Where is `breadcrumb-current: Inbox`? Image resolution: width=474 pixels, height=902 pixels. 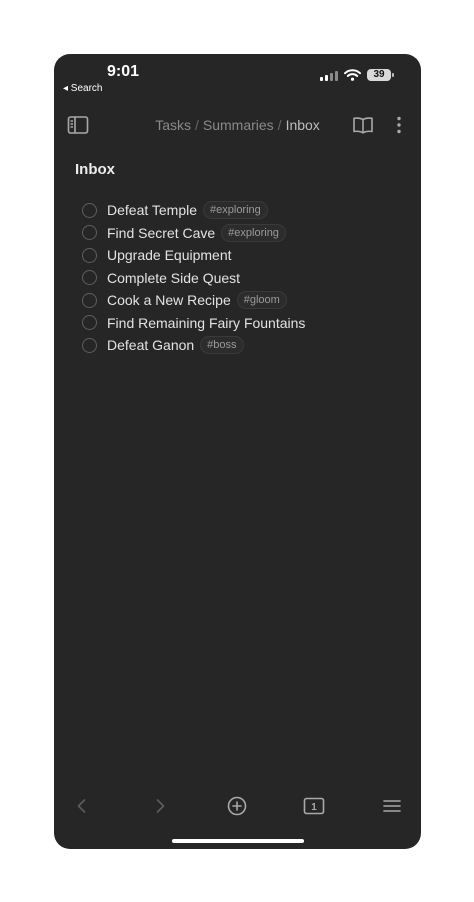
breadcrumb-current: Inbox is located at coordinates (303, 125).